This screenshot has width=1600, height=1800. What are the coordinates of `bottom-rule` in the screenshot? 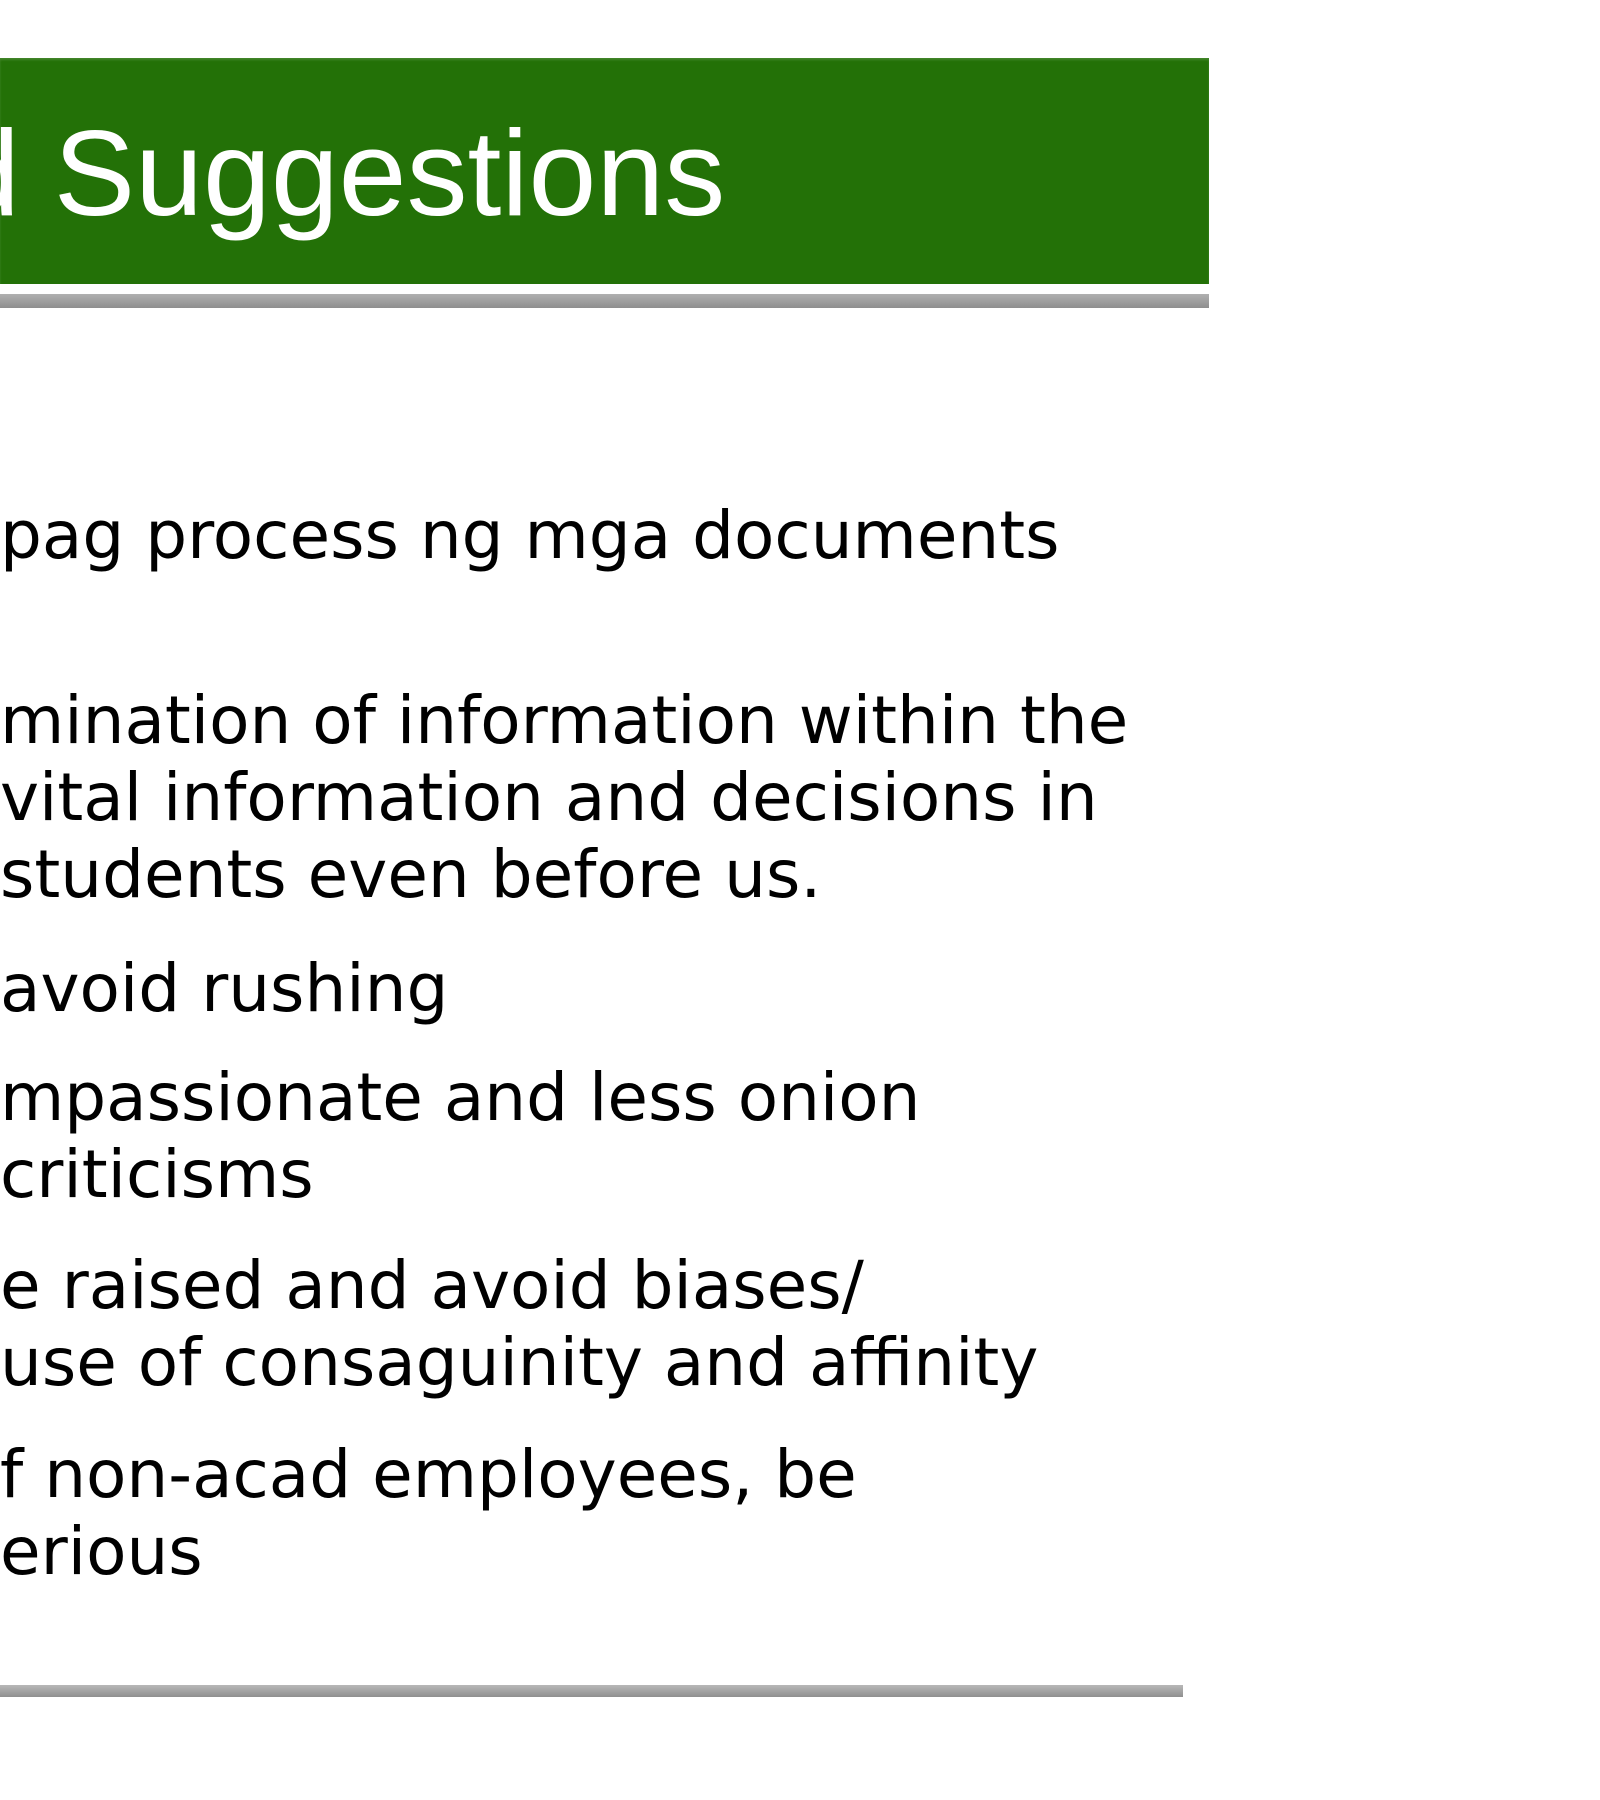 It's located at (591, 1691).